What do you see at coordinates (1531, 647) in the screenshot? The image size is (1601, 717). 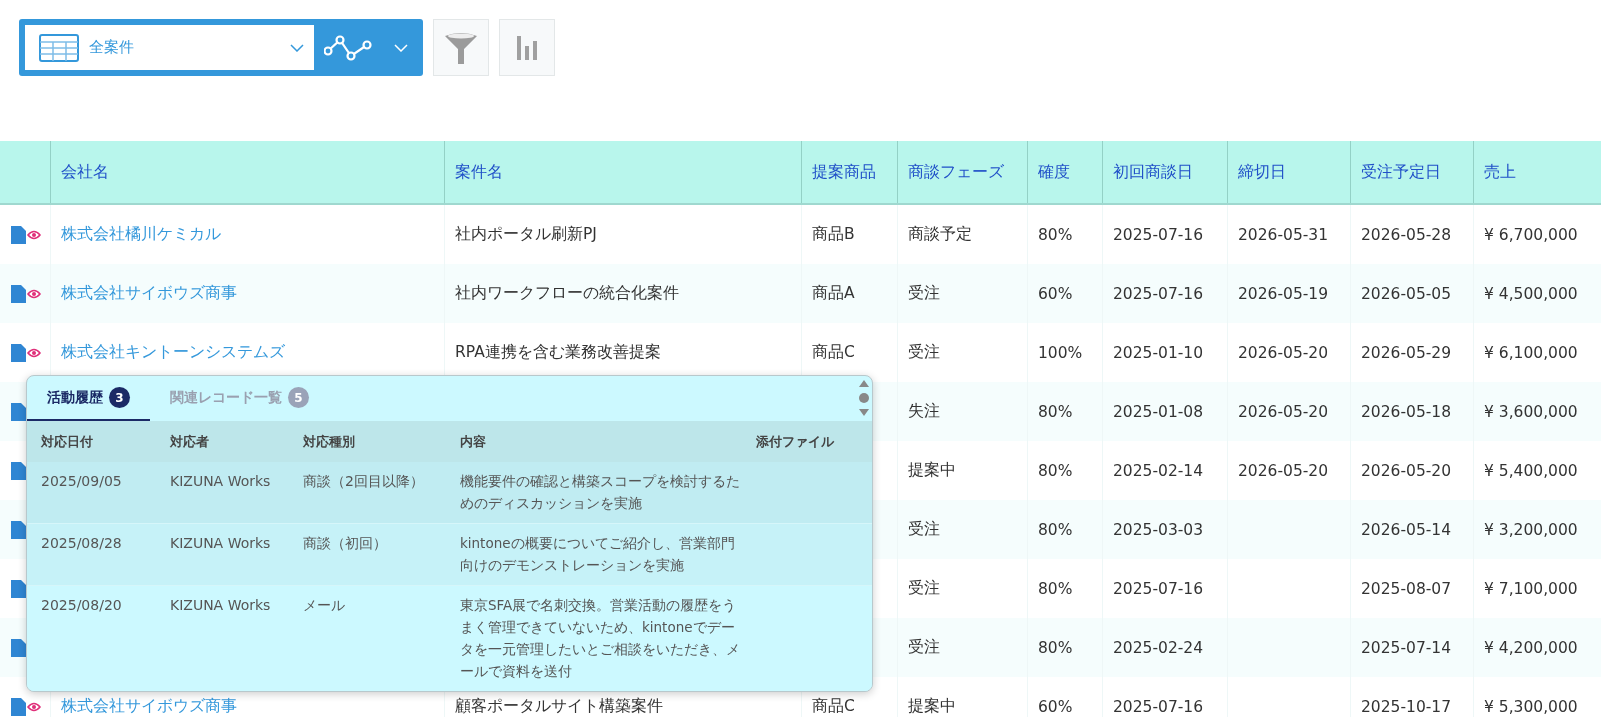 I see `table-cell: ¥ 4,200,000` at bounding box center [1531, 647].